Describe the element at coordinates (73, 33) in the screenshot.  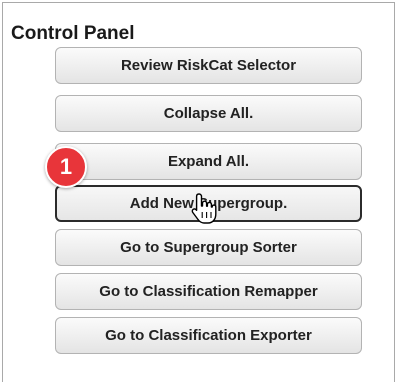
I see `panel-title: Control Panel` at that location.